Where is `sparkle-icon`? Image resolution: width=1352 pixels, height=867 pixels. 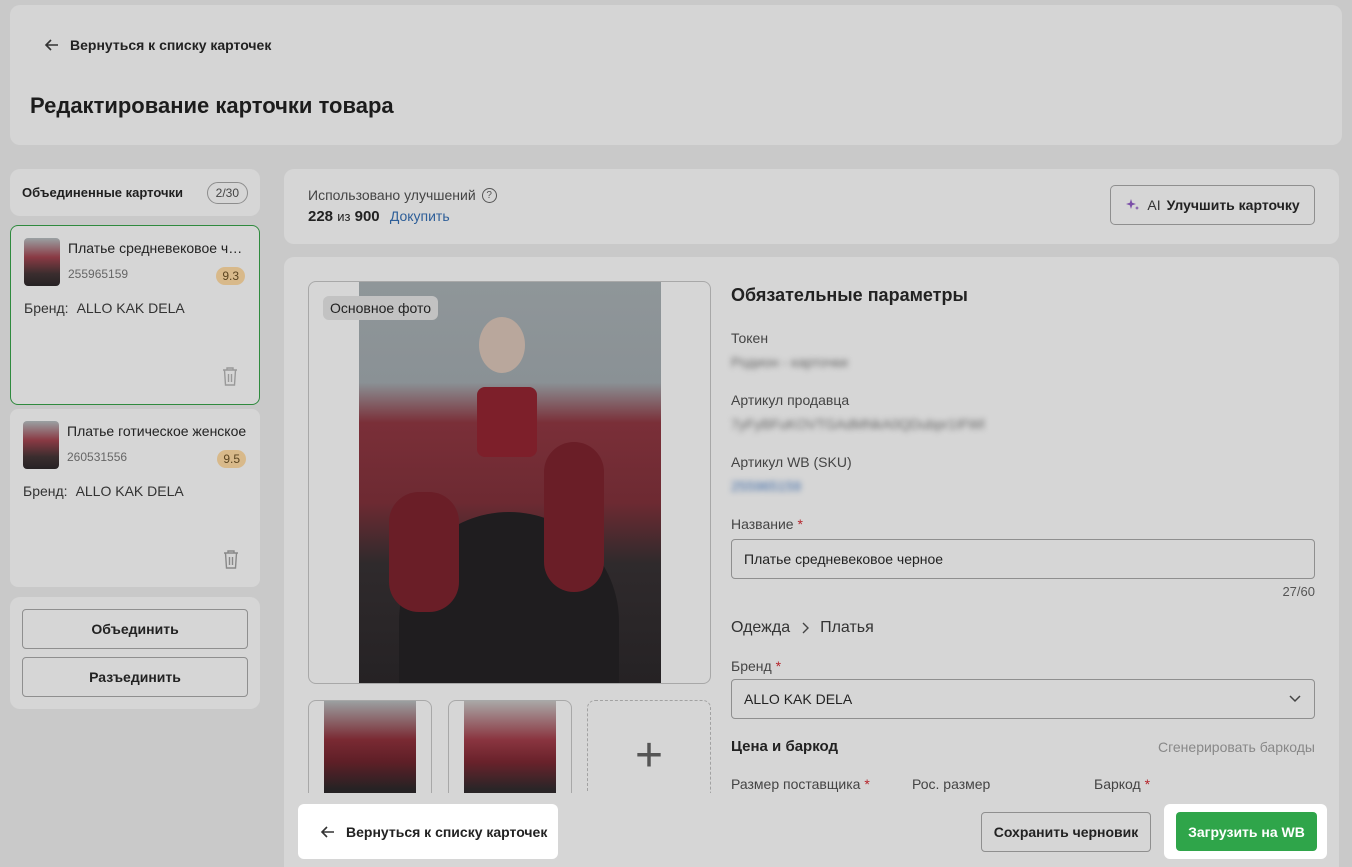
sparkle-icon is located at coordinates (1133, 204).